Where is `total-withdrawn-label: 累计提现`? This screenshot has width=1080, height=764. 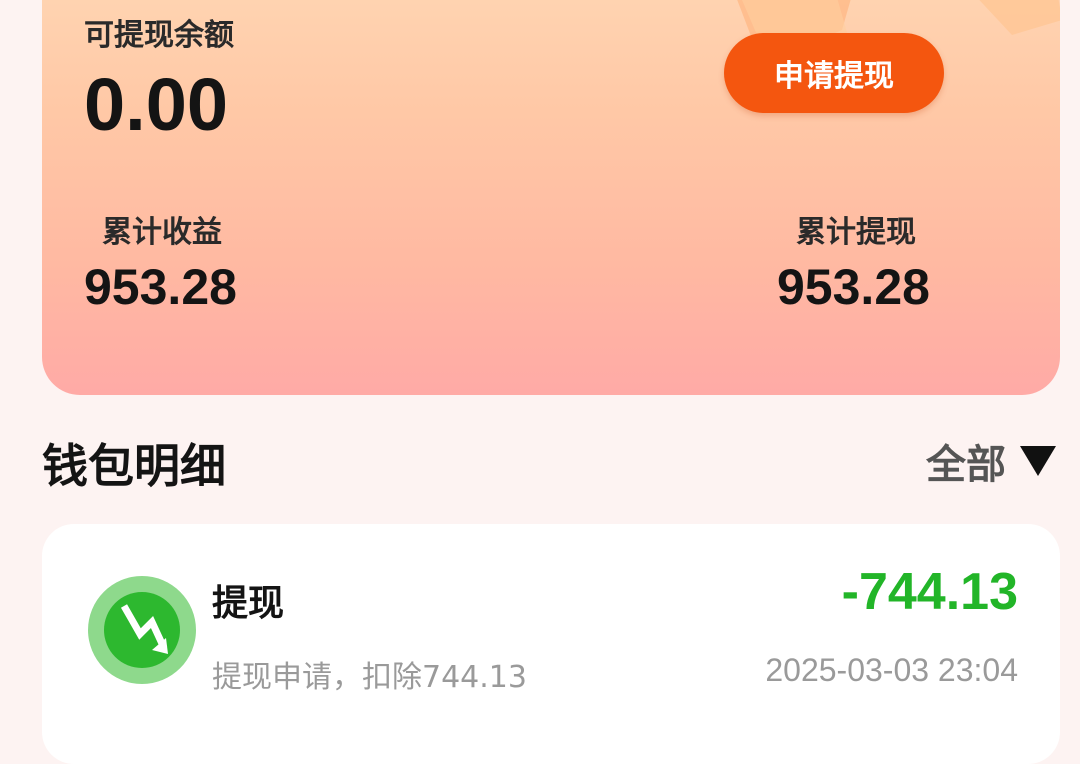 total-withdrawn-label: 累计提现 is located at coordinates (856, 232).